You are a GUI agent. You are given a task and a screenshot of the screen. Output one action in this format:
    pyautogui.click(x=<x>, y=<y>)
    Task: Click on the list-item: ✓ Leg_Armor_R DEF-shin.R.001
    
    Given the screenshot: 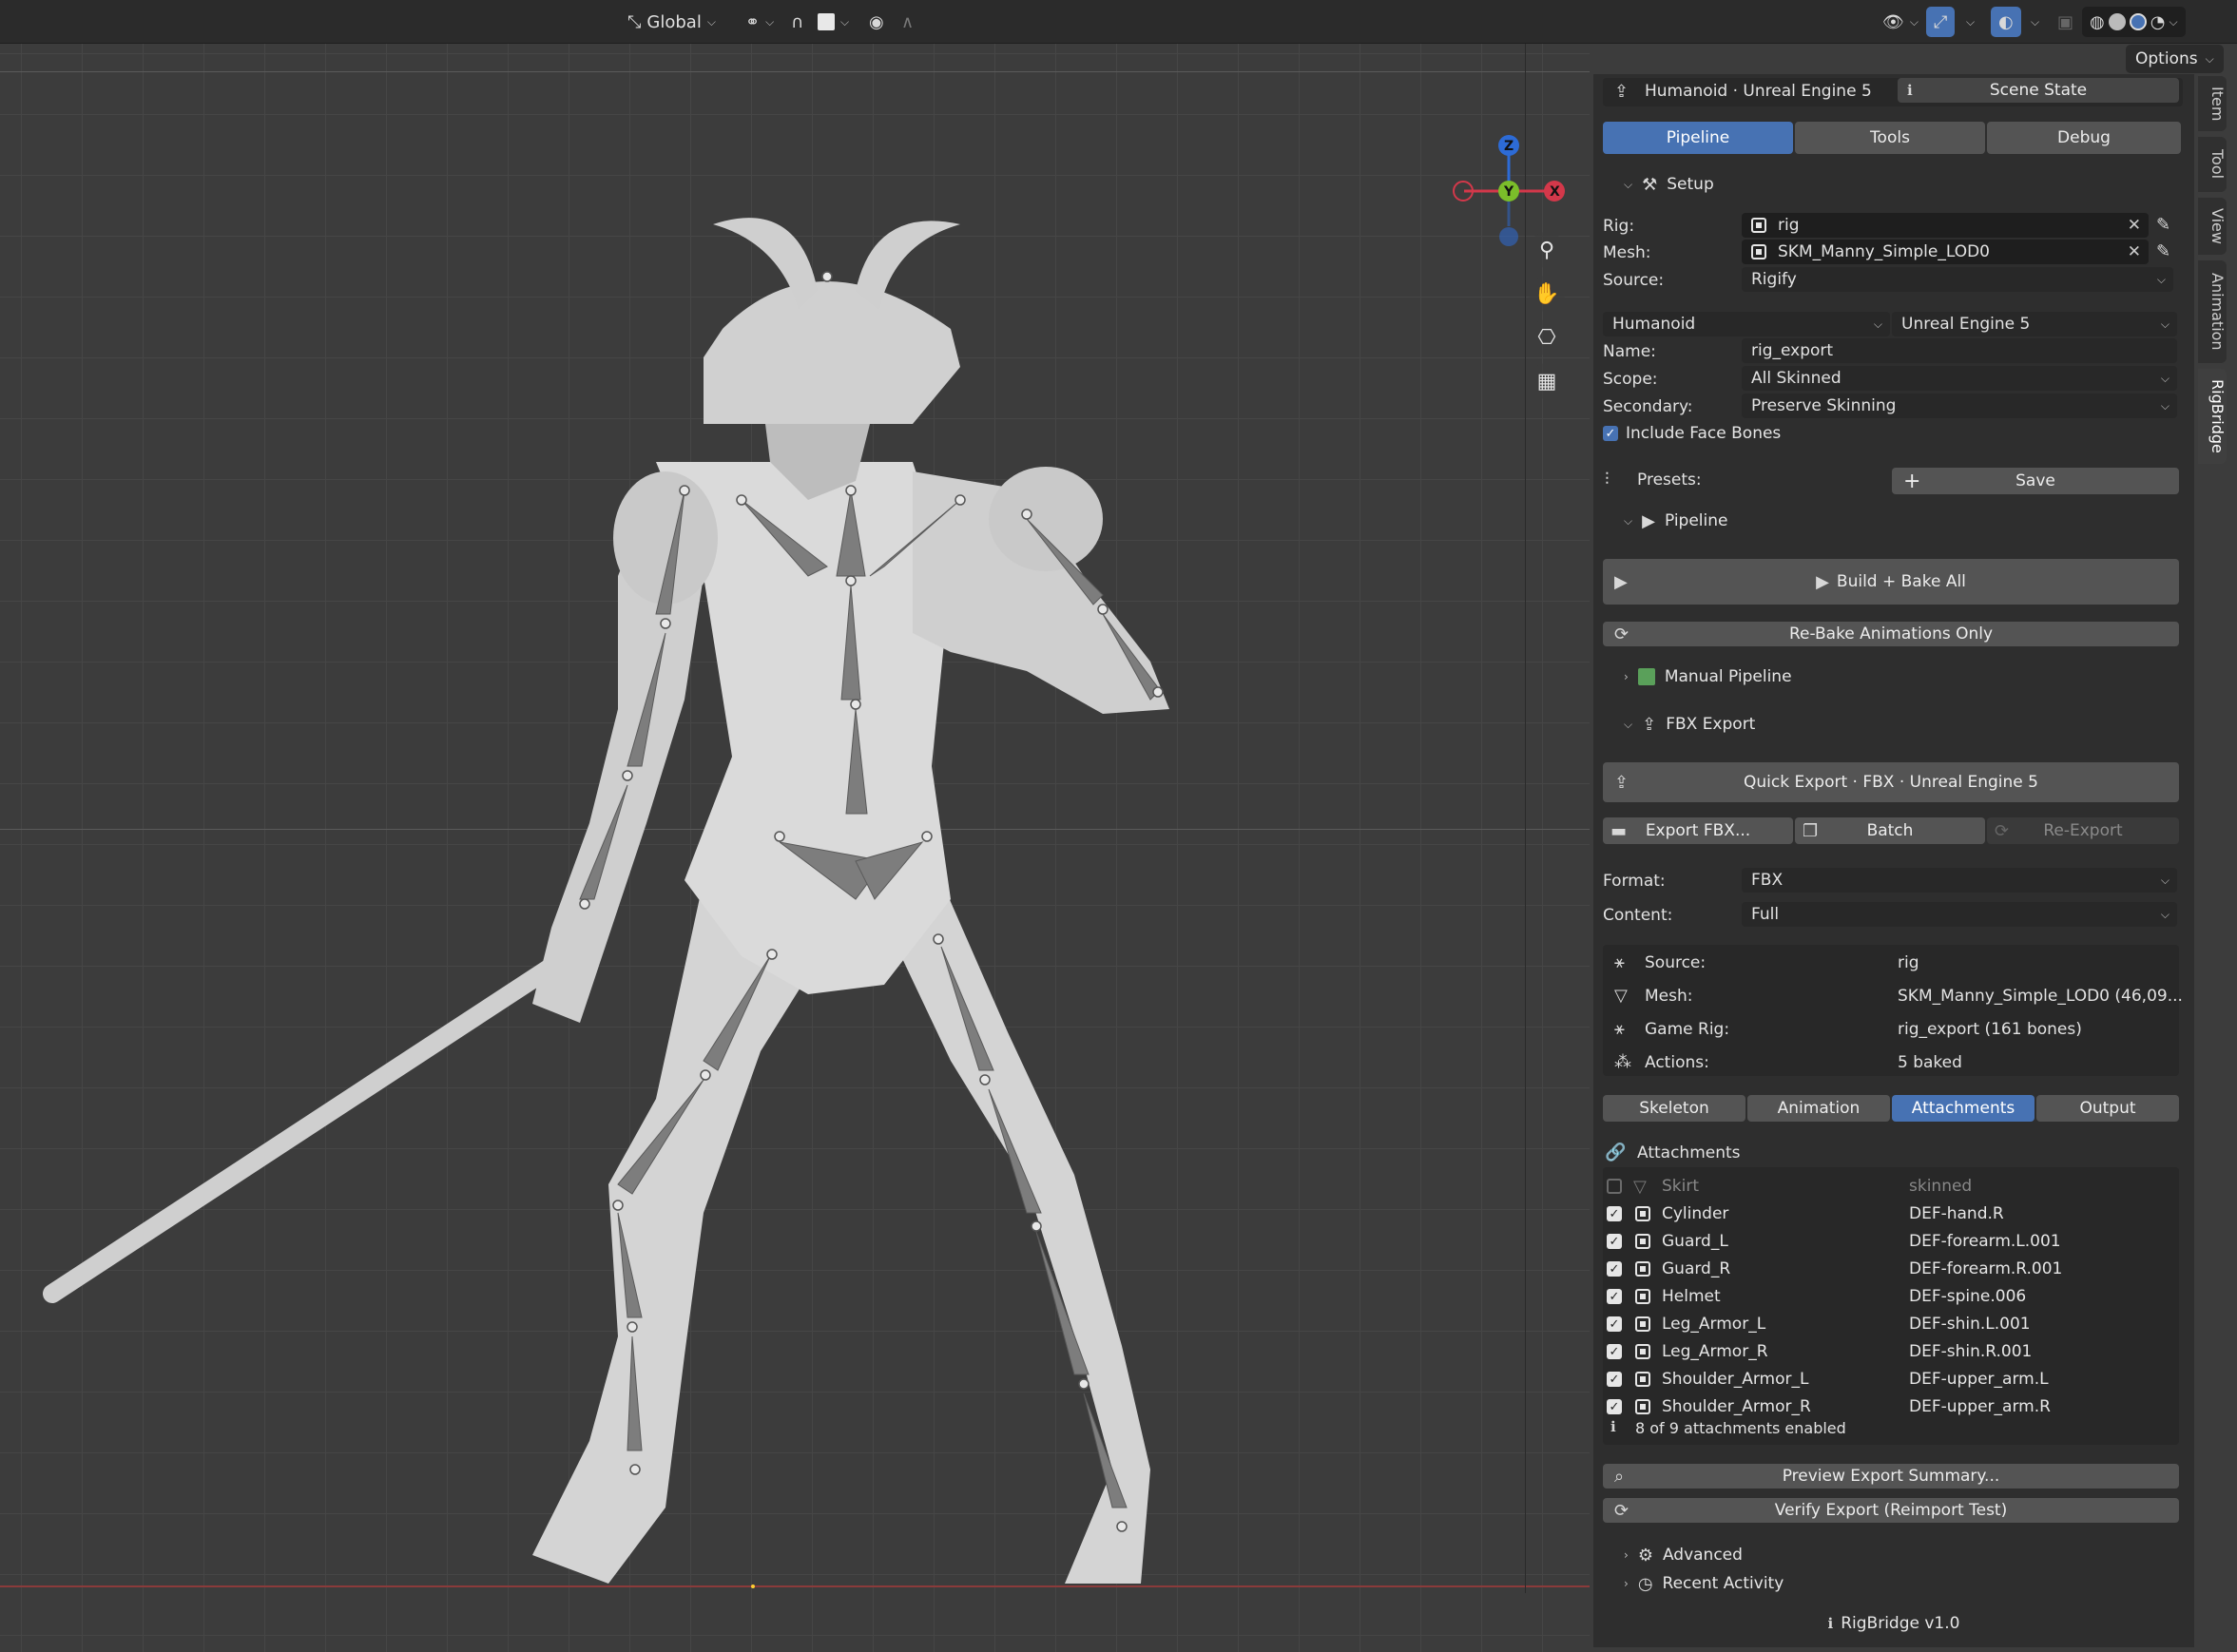 What is the action you would take?
    pyautogui.click(x=1892, y=1351)
    